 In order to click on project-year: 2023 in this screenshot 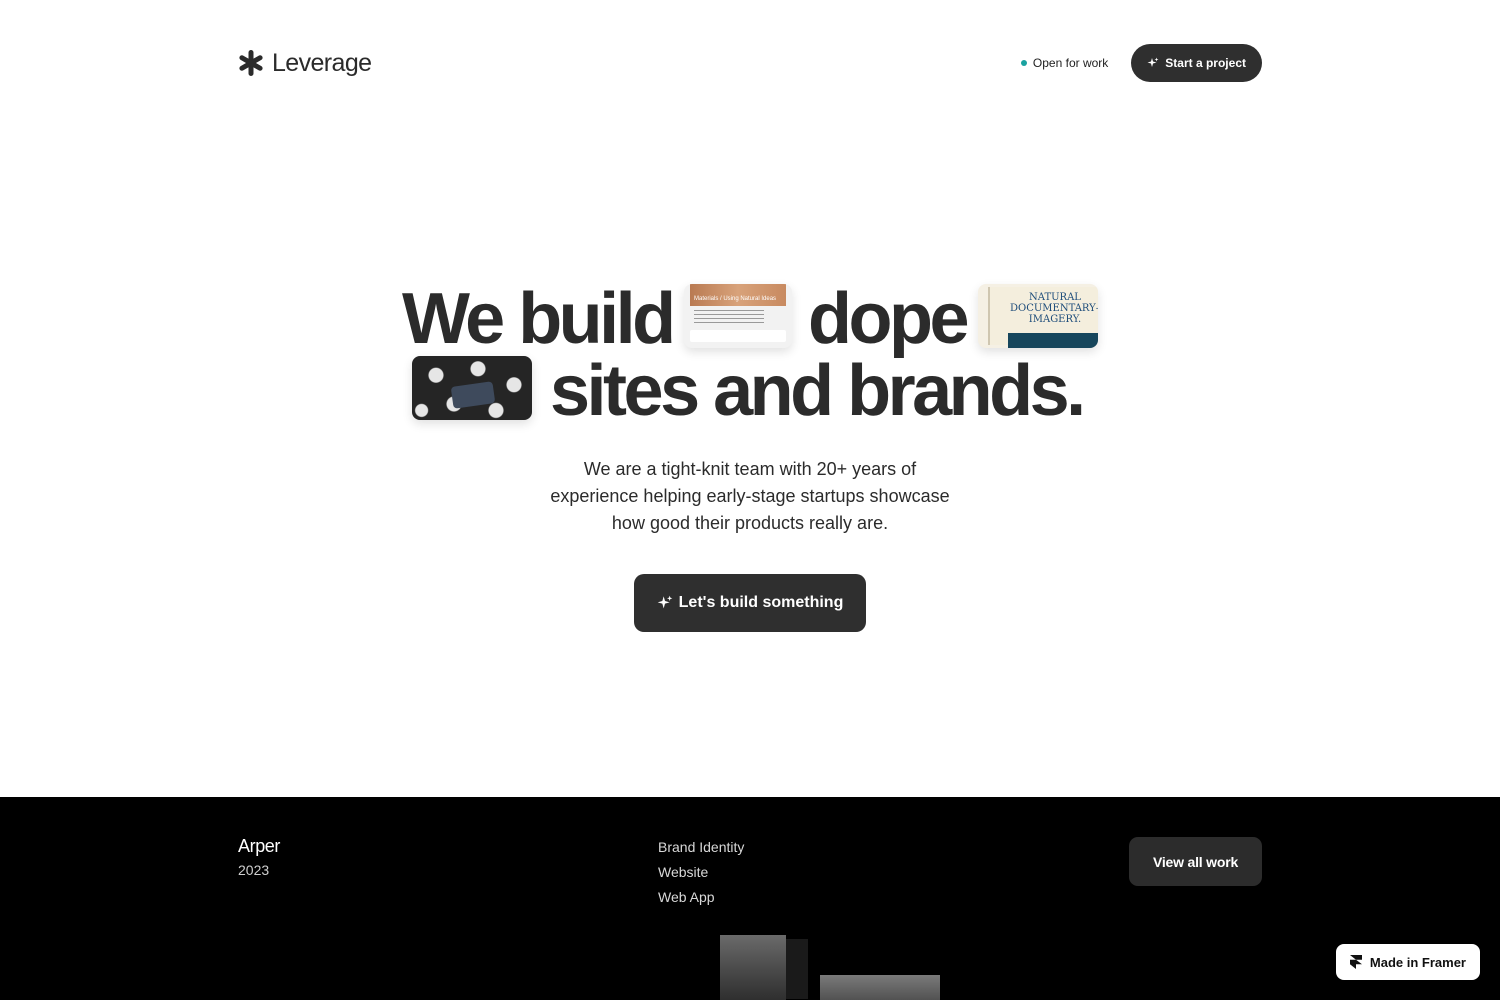, I will do `click(254, 870)`.